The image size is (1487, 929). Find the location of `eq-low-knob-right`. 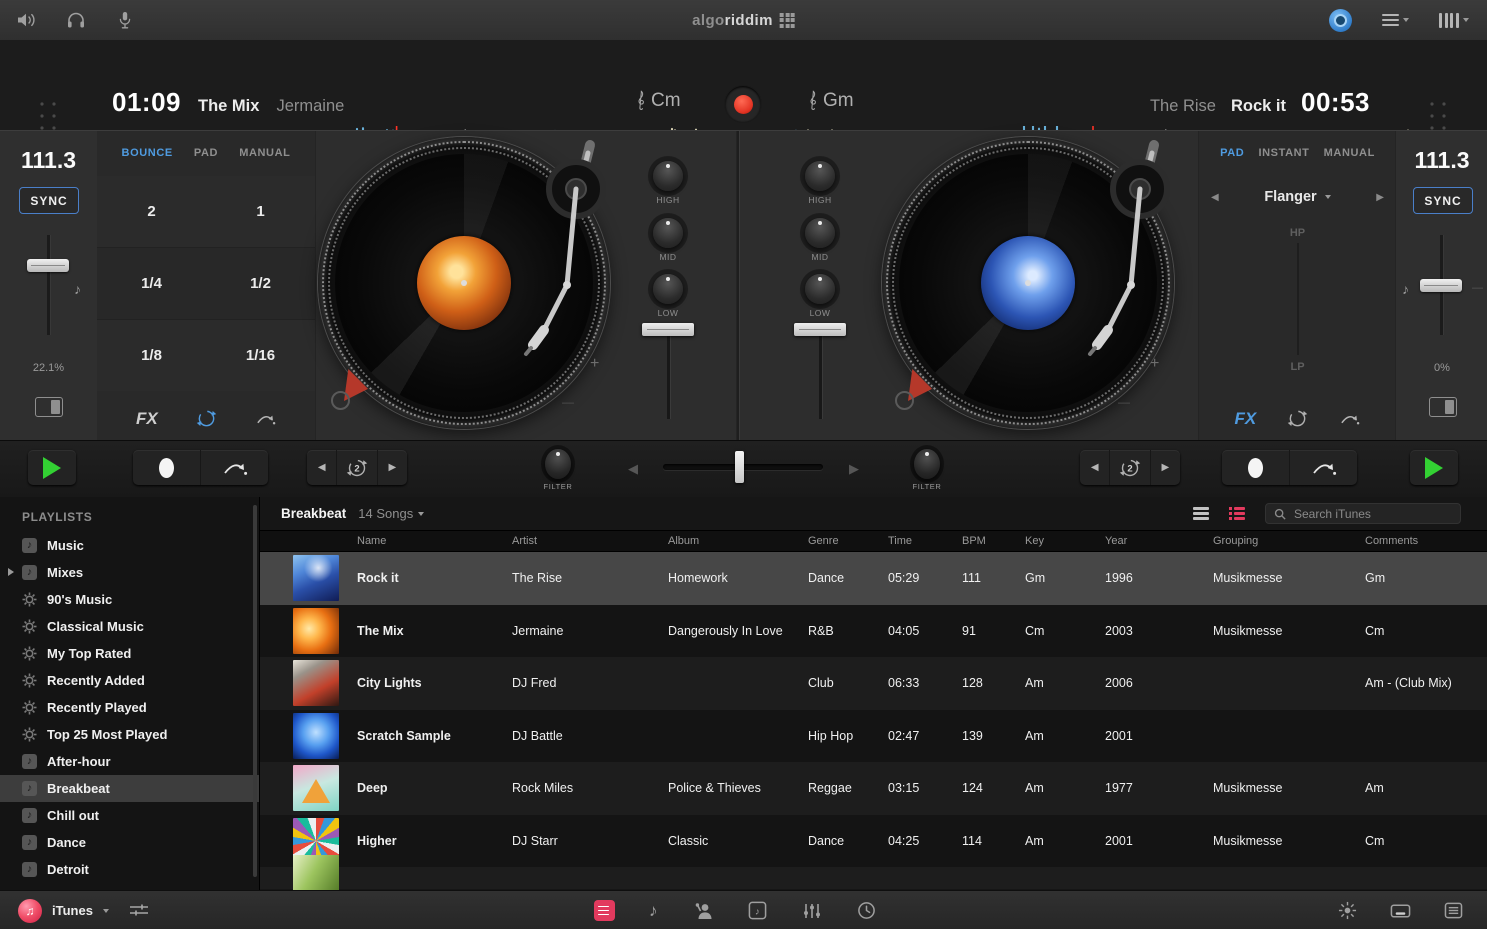

eq-low-knob-right is located at coordinates (820, 289).